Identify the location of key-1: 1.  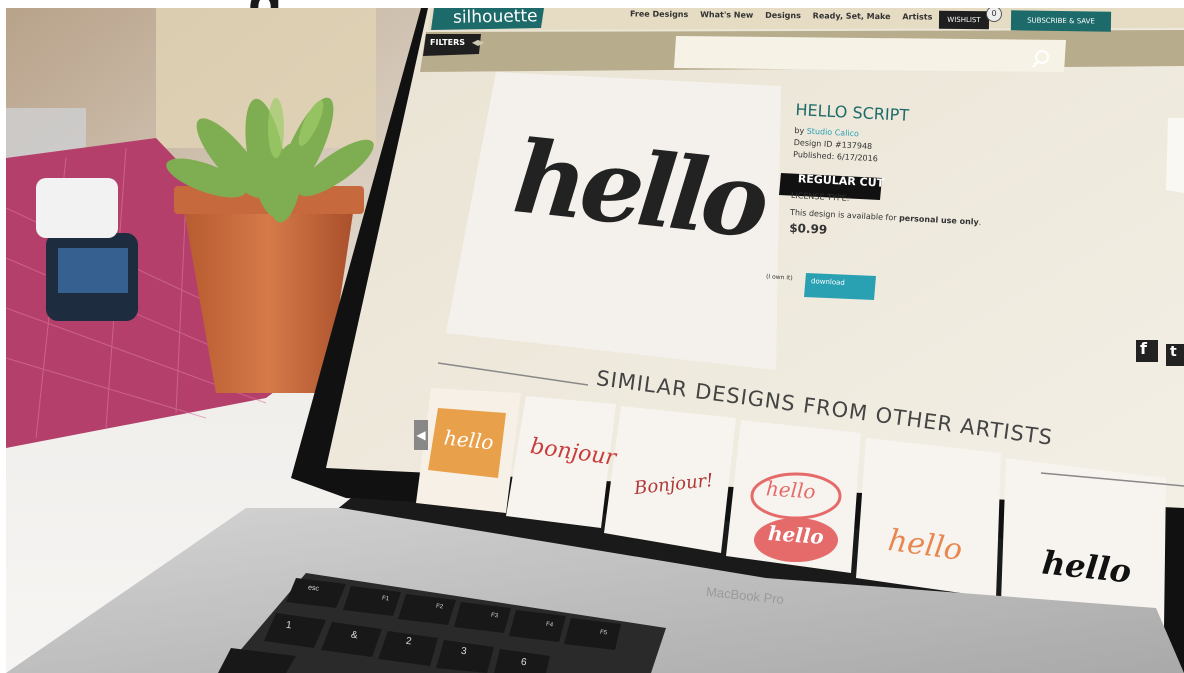
(289, 625).